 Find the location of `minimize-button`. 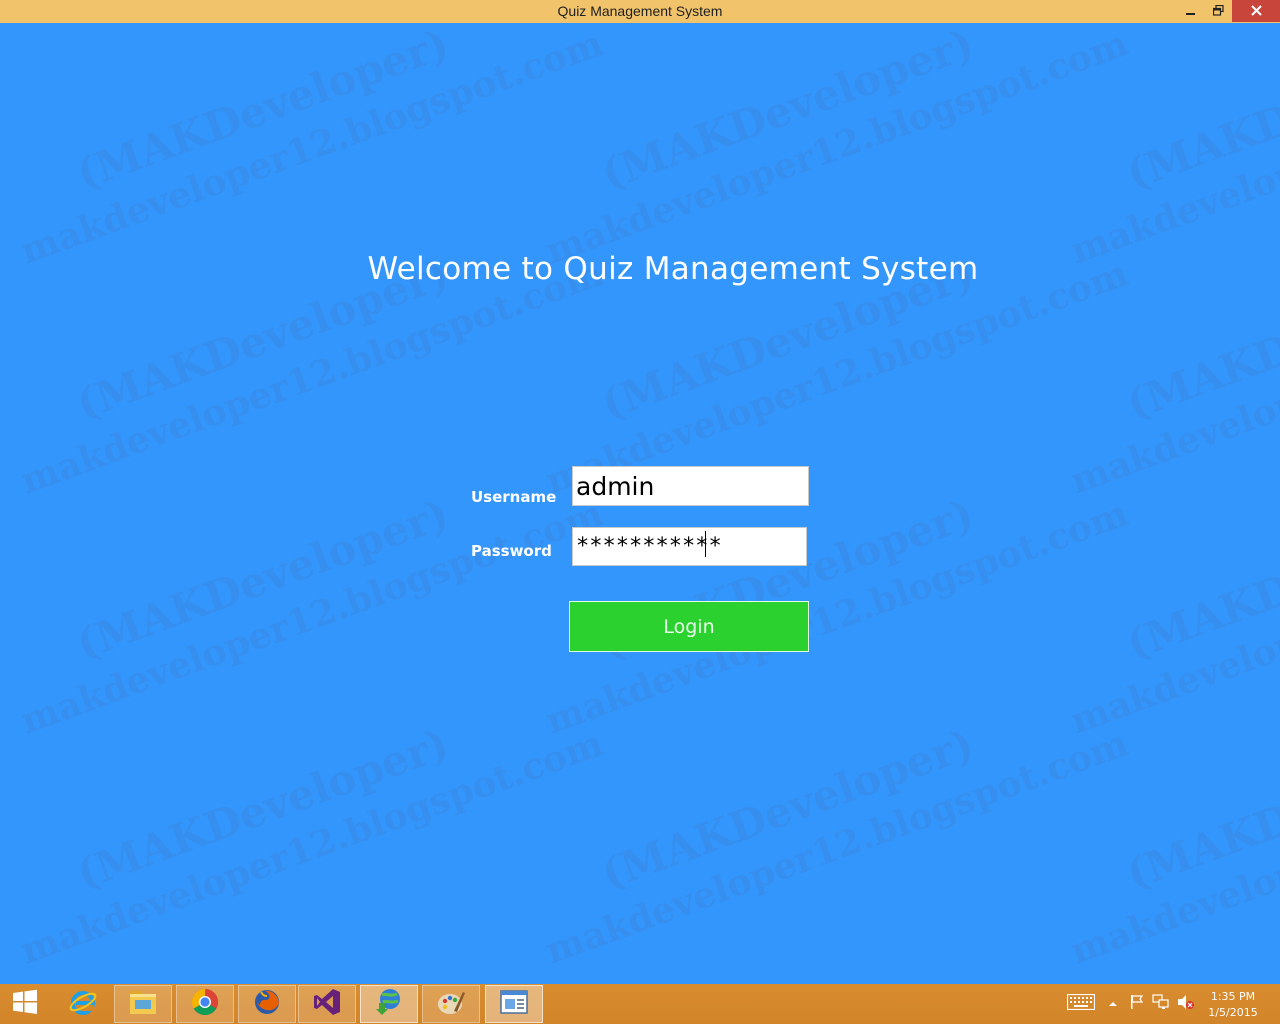

minimize-button is located at coordinates (1191, 11).